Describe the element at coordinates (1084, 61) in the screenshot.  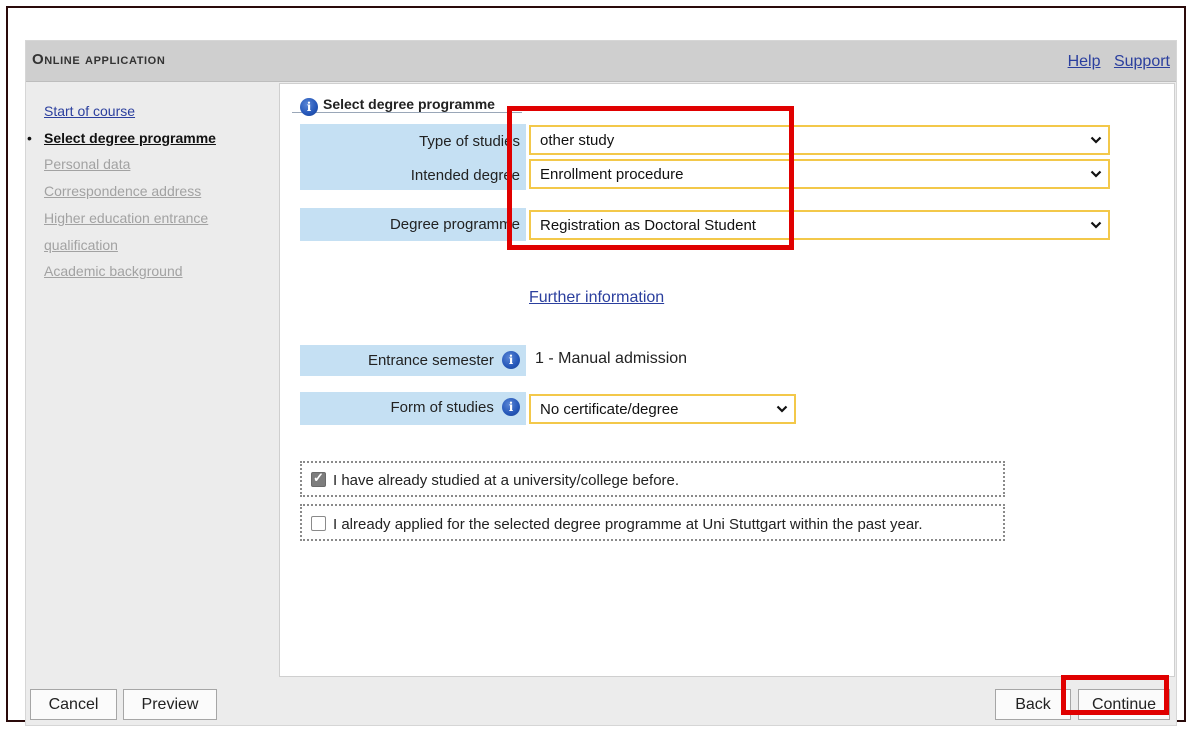
I see `help-link: Help` at that location.